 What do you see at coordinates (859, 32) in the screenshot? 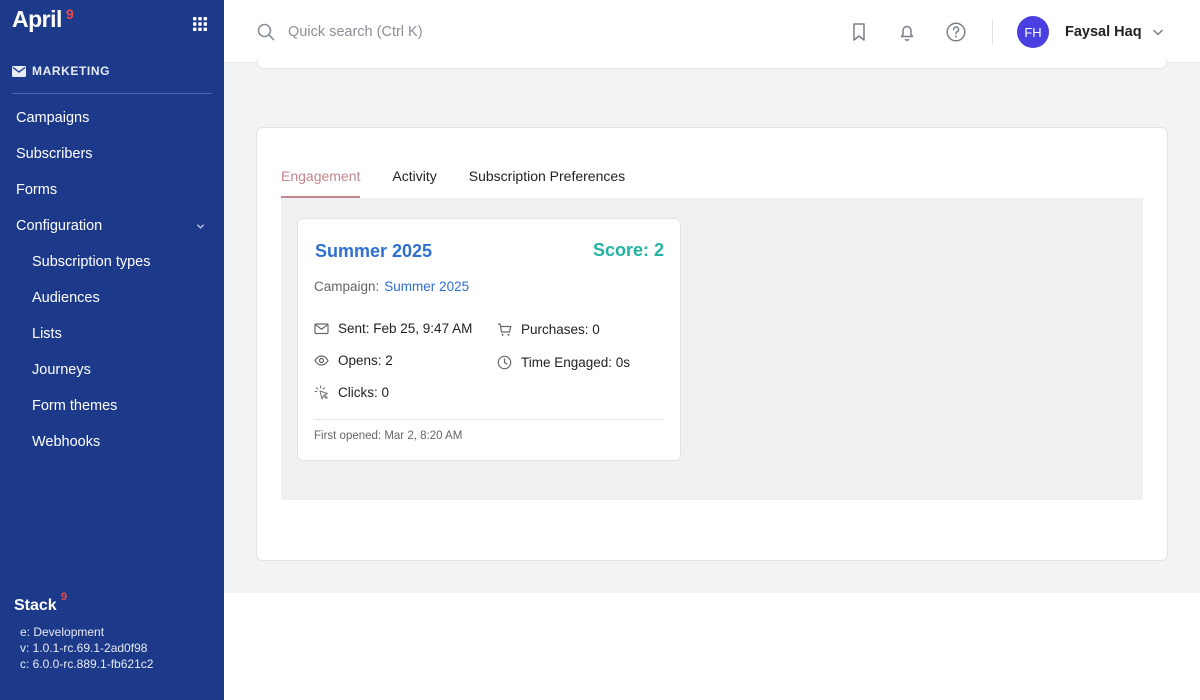
I see `bookmark-icon` at bounding box center [859, 32].